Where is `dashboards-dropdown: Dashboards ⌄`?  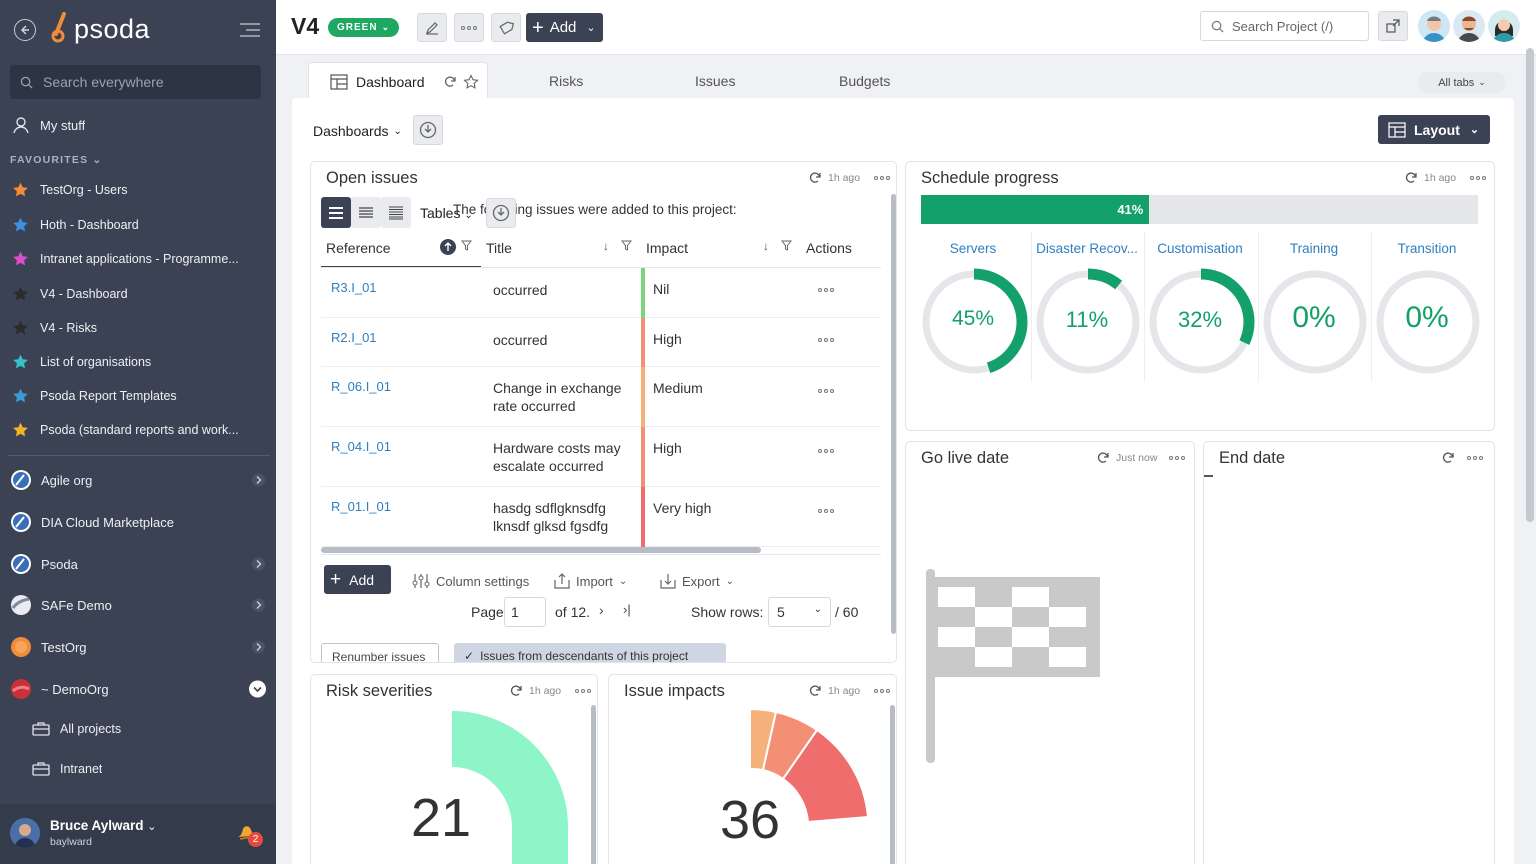 dashboards-dropdown: Dashboards ⌄ is located at coordinates (357, 131).